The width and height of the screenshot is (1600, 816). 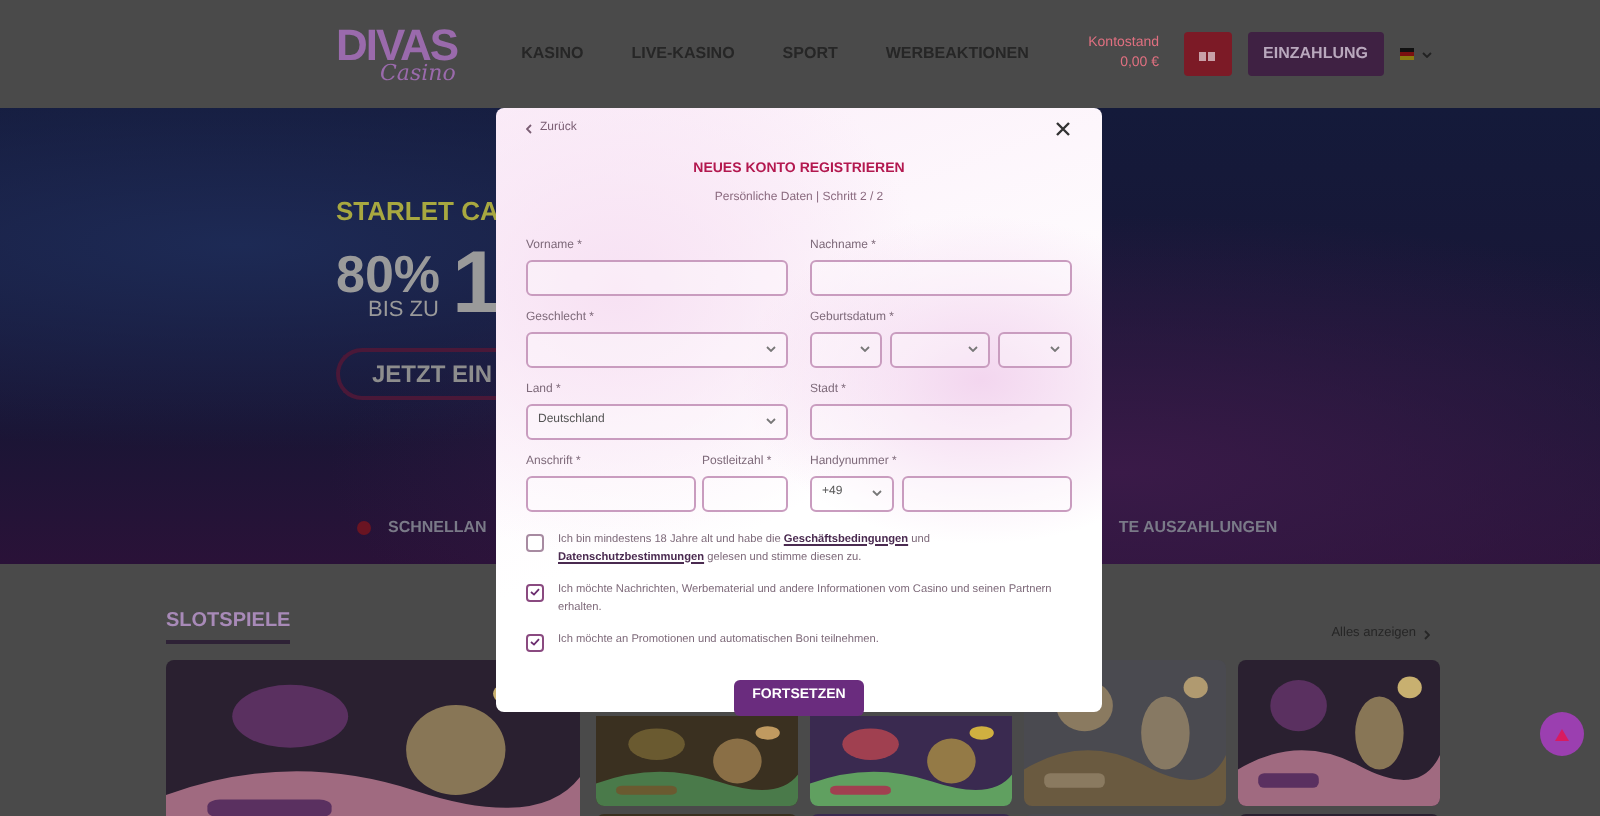 What do you see at coordinates (529, 129) in the screenshot?
I see `chevron-left-icon` at bounding box center [529, 129].